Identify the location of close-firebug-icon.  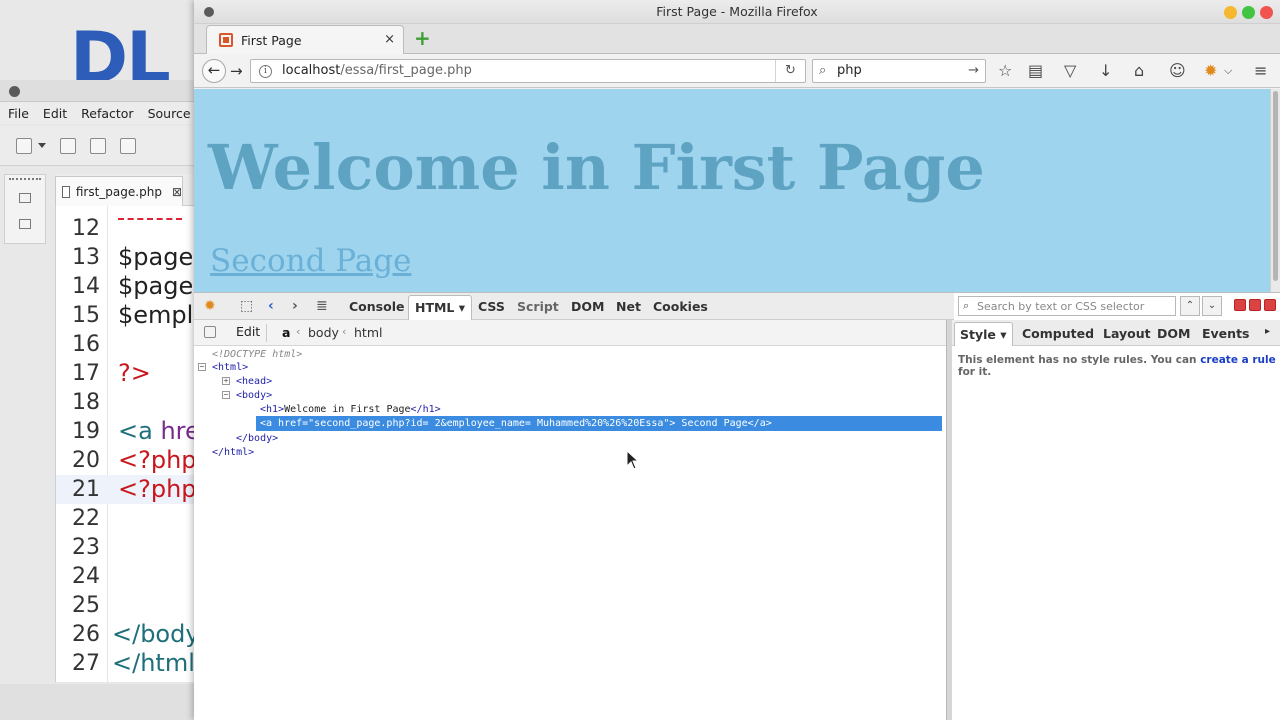
(1270, 305).